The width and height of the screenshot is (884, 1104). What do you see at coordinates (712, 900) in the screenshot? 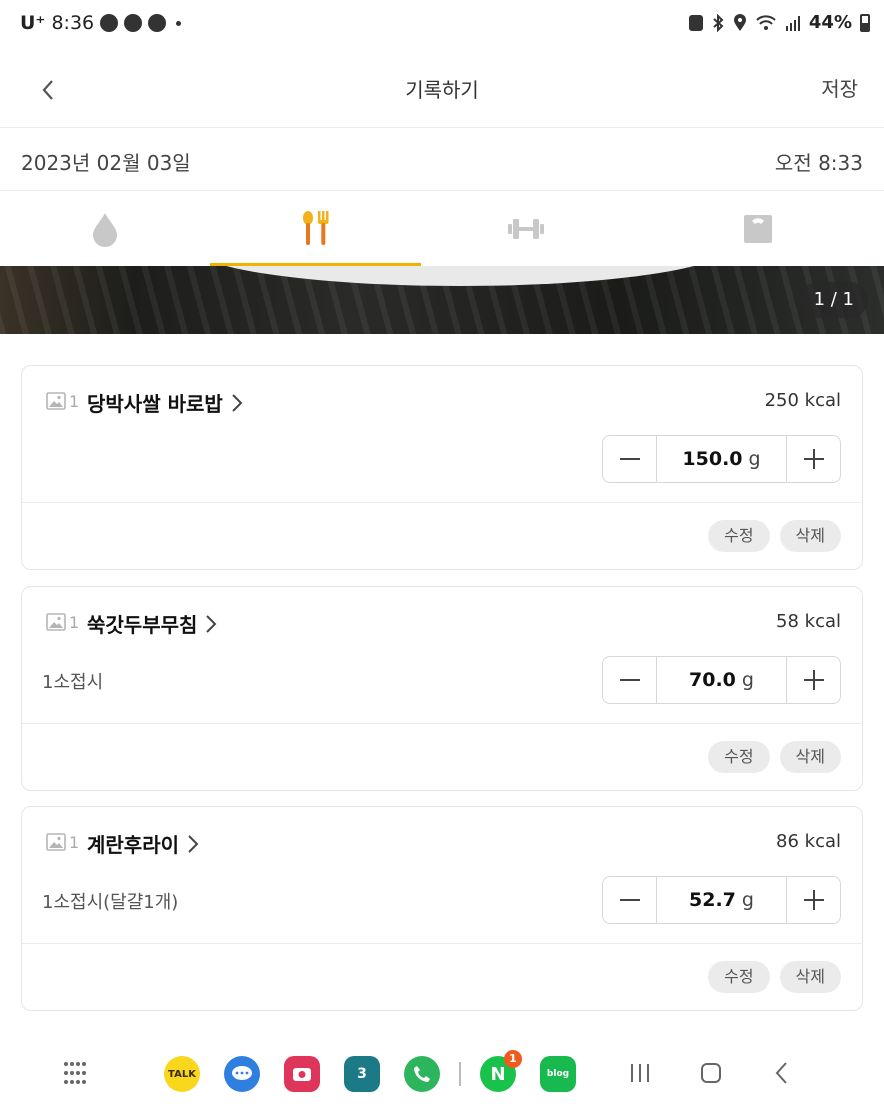
I see `amount-value: 52.7` at bounding box center [712, 900].